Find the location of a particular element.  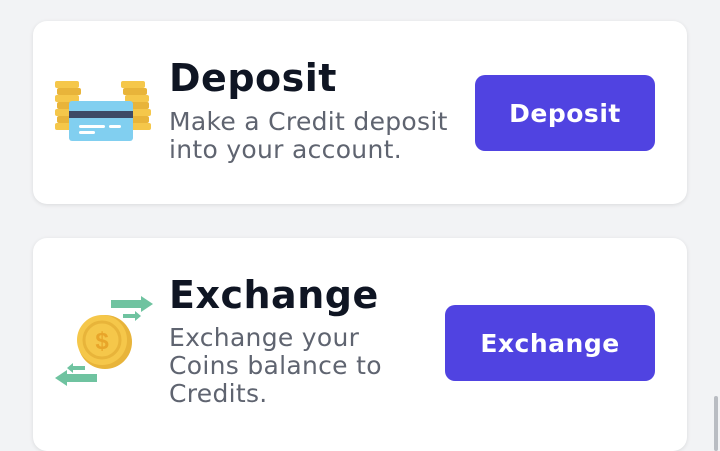

scrollbar is located at coordinates (716, 423).